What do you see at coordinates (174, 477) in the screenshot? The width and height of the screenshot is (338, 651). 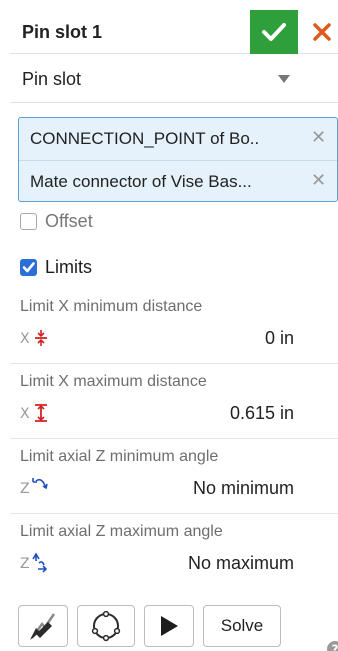 I see `limit-z-min-field: Limit axial Z minimum angle Z No minimum` at bounding box center [174, 477].